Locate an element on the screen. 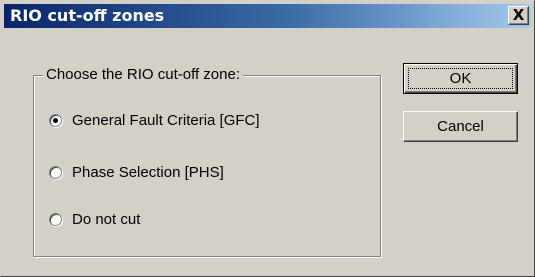 This screenshot has width=535, height=277. title-bar: RIO cut-off zones X is located at coordinates (267, 16).